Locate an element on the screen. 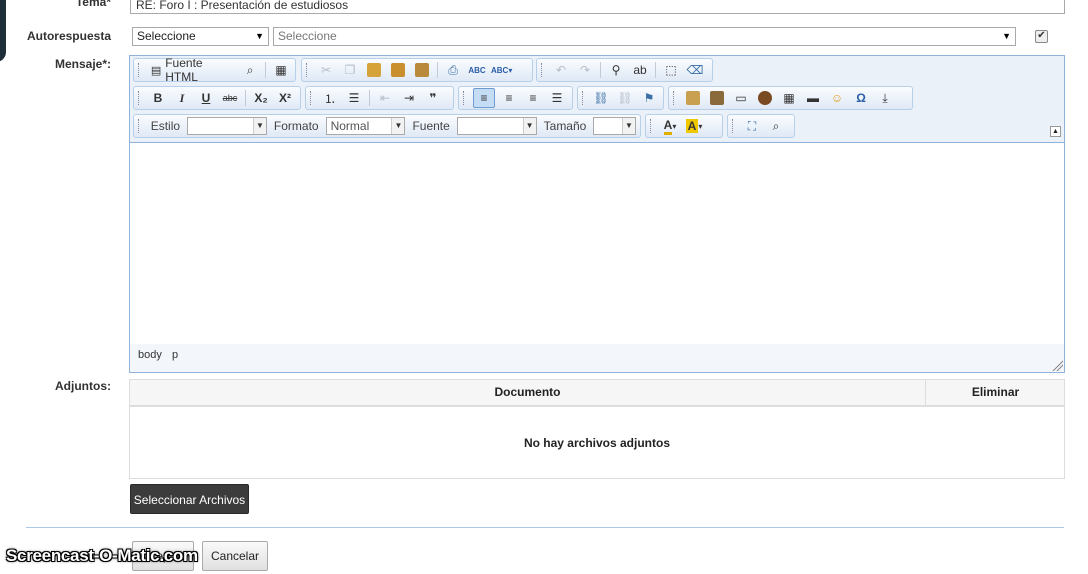 The image size is (1088, 574). special-char-button: Ω is located at coordinates (861, 98).